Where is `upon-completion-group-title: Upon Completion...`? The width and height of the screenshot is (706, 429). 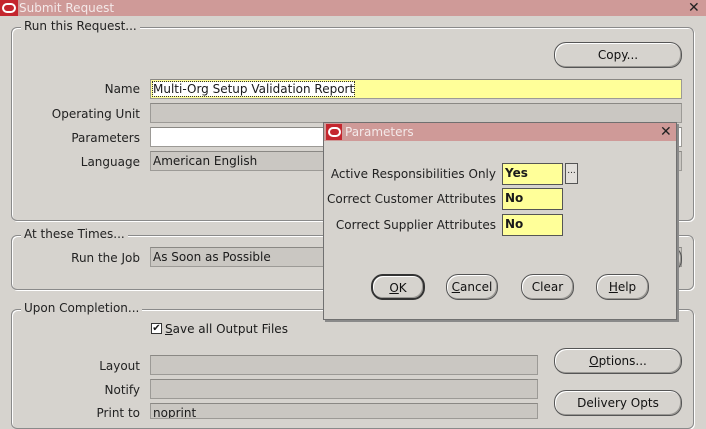
upon-completion-group-title: Upon Completion... is located at coordinates (82, 308).